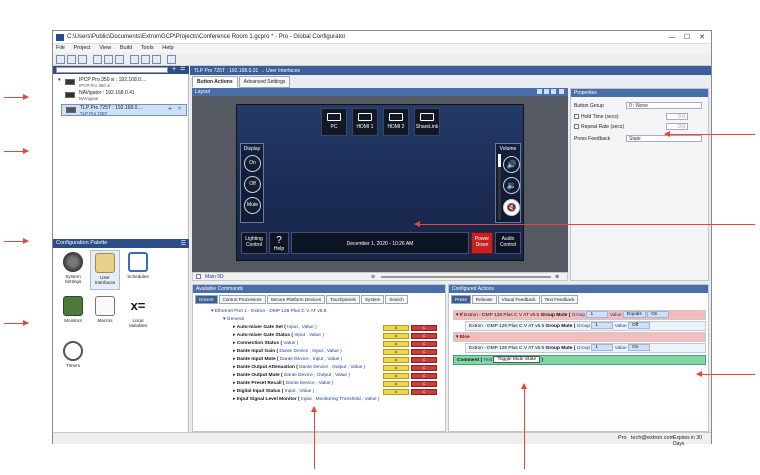 The image size is (760, 475). Describe the element at coordinates (557, 277) in the screenshot. I see `zoom-in-icon: ⊕` at that location.